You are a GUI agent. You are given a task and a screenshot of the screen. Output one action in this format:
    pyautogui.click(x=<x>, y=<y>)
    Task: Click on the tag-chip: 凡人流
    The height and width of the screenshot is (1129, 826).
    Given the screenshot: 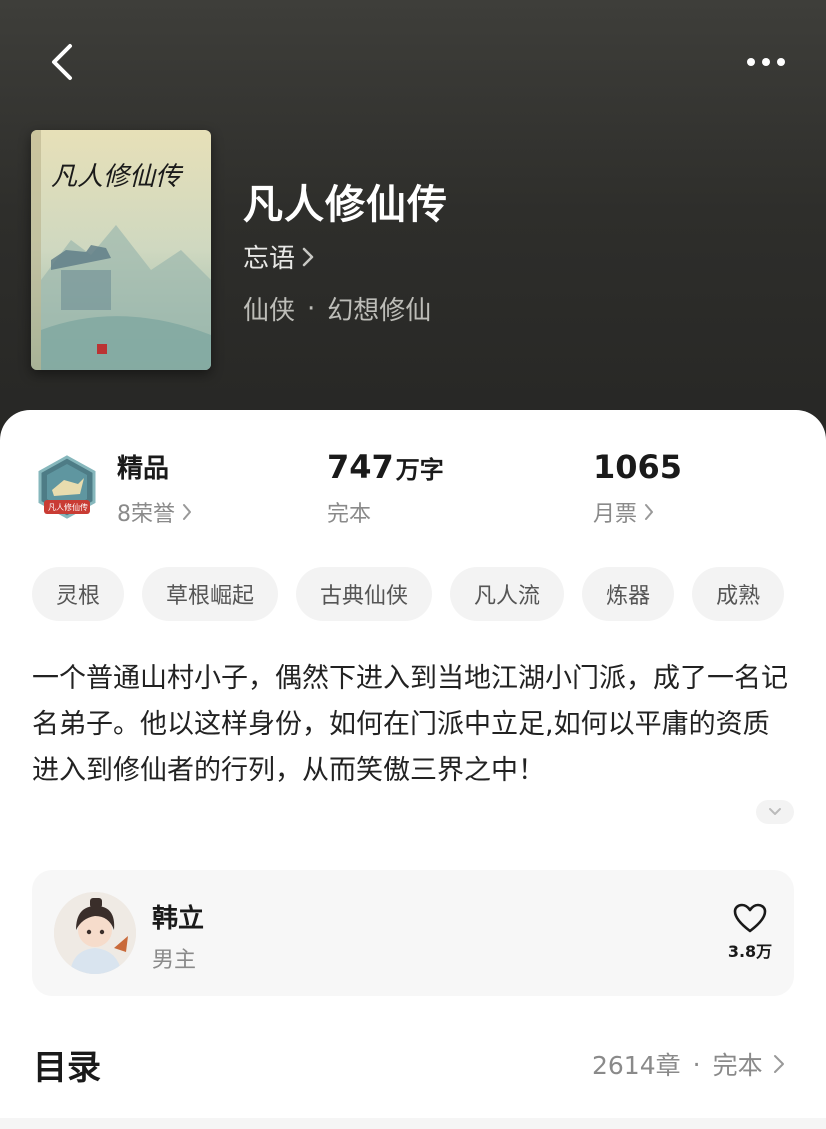 What is the action you would take?
    pyautogui.click(x=507, y=594)
    